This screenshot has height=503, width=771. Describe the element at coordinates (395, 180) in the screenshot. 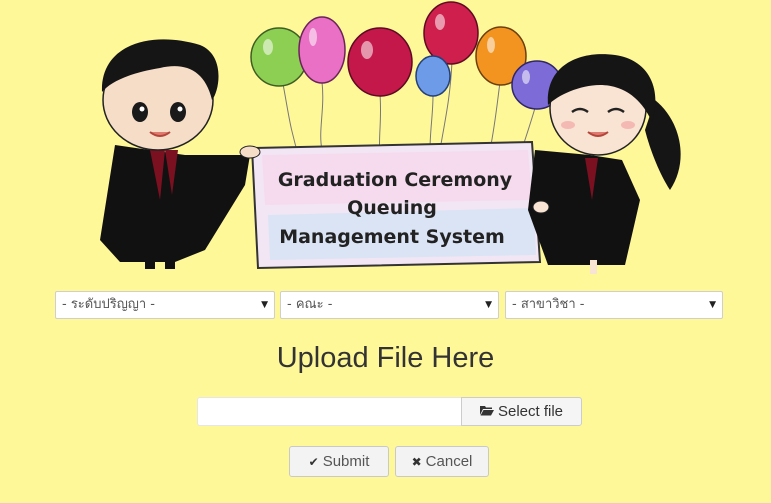

I see `banner-title-line1: Graduation Ceremony` at that location.